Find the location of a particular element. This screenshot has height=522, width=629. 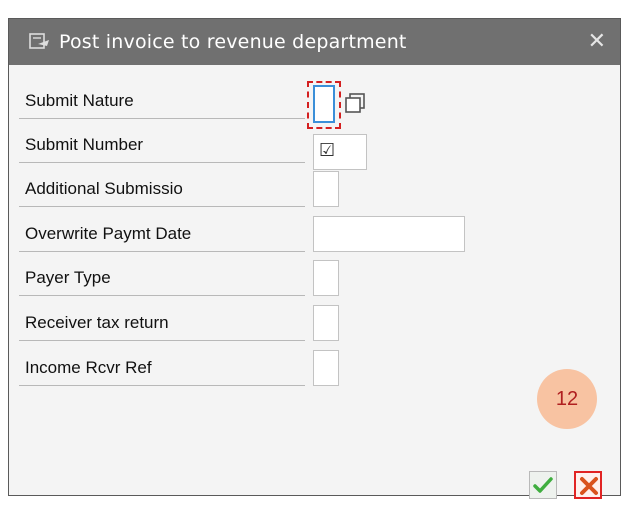

receiver-tax-return-field is located at coordinates (326, 323).